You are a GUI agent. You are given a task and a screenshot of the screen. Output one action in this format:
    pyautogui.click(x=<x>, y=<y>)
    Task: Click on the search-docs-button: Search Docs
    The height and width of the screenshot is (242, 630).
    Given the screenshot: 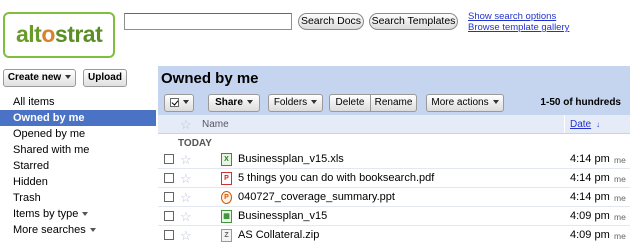 What is the action you would take?
    pyautogui.click(x=331, y=21)
    